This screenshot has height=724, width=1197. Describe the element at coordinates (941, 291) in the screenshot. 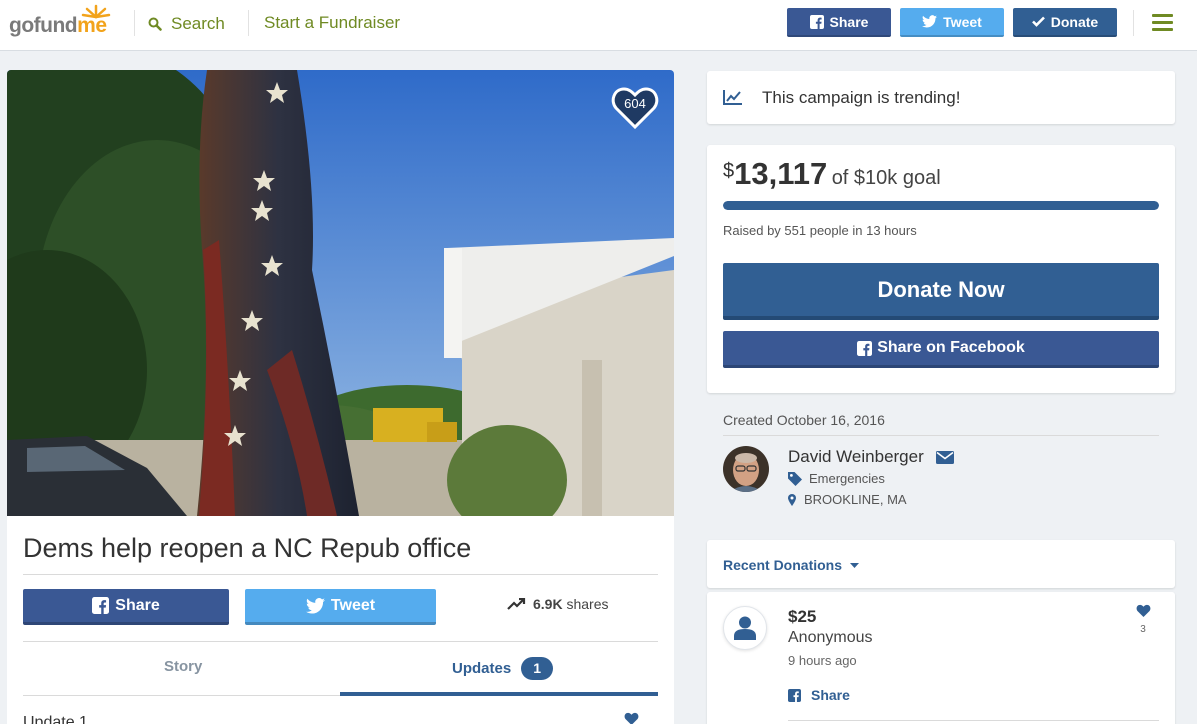

I see `donate-now-button: Donate Now` at that location.